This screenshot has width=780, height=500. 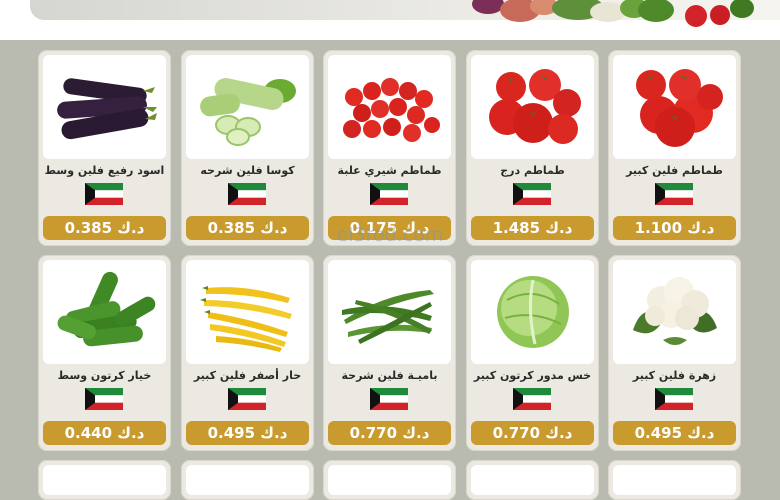 I want to click on product-card: اسود رفيع فلين وسط 0.385 د.ك, so click(x=104, y=148).